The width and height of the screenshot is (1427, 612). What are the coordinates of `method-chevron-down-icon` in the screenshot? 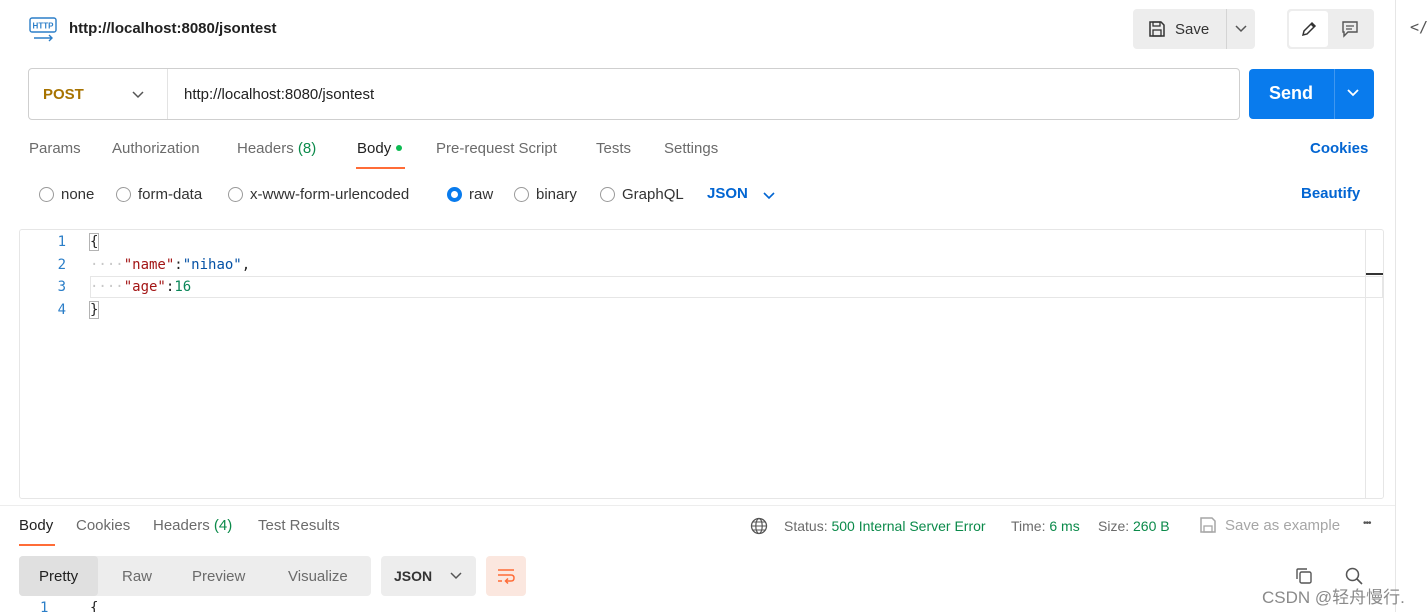 It's located at (138, 96).